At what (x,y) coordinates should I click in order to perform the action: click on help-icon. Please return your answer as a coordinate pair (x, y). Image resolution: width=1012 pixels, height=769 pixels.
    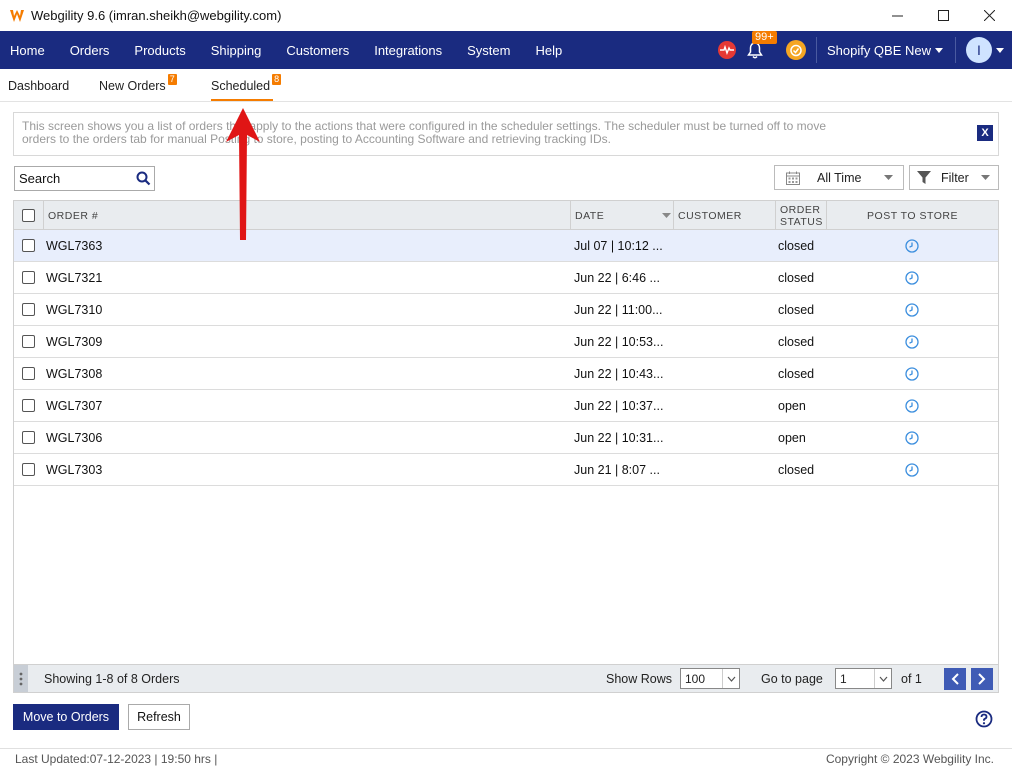
    Looking at the image, I should click on (984, 719).